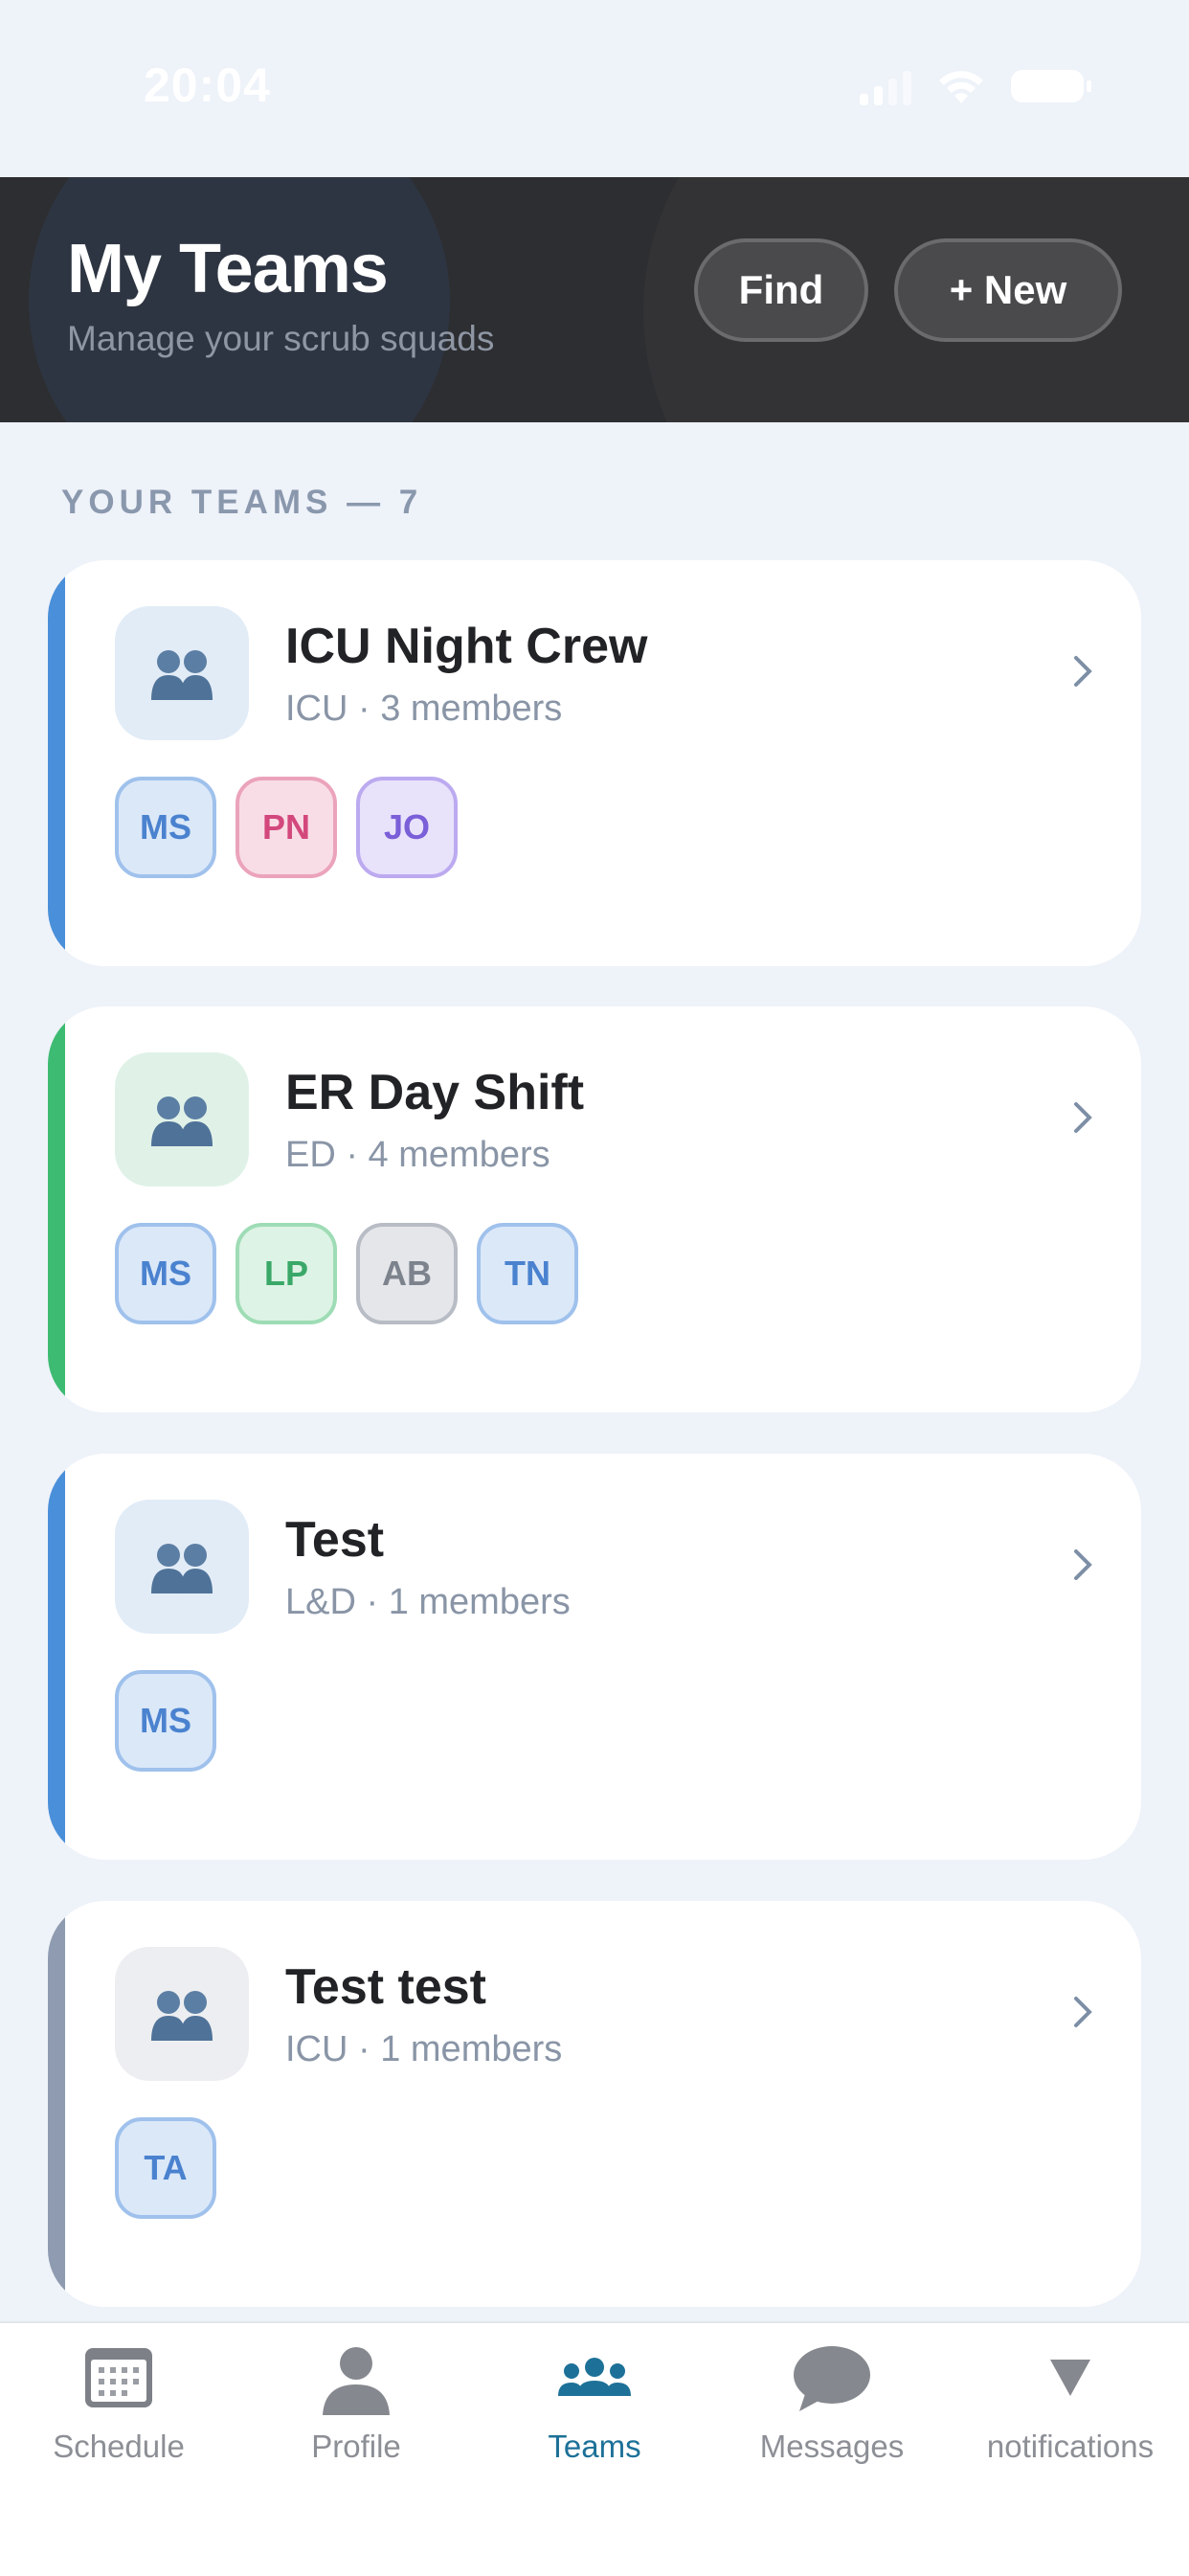 This screenshot has width=1189, height=2576. What do you see at coordinates (1051, 86) in the screenshot?
I see `battery-icon` at bounding box center [1051, 86].